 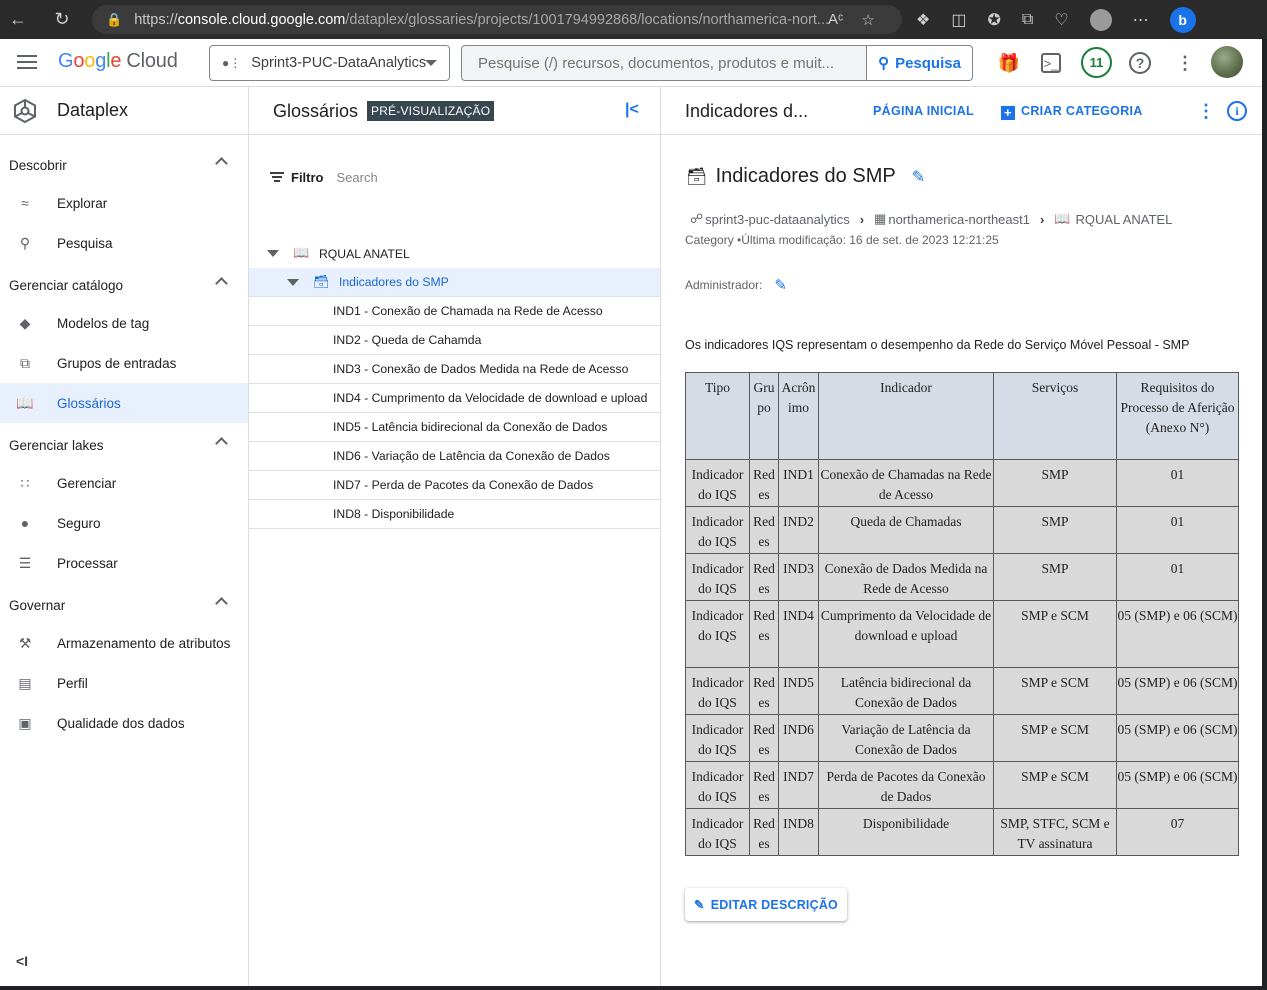 What do you see at coordinates (124, 523) in the screenshot?
I see `nav-item-seguro: ● Seguro` at bounding box center [124, 523].